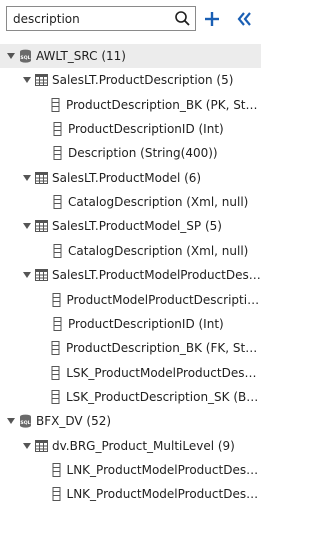 This screenshot has height=544, width=320. I want to click on search-icon, so click(182, 18).